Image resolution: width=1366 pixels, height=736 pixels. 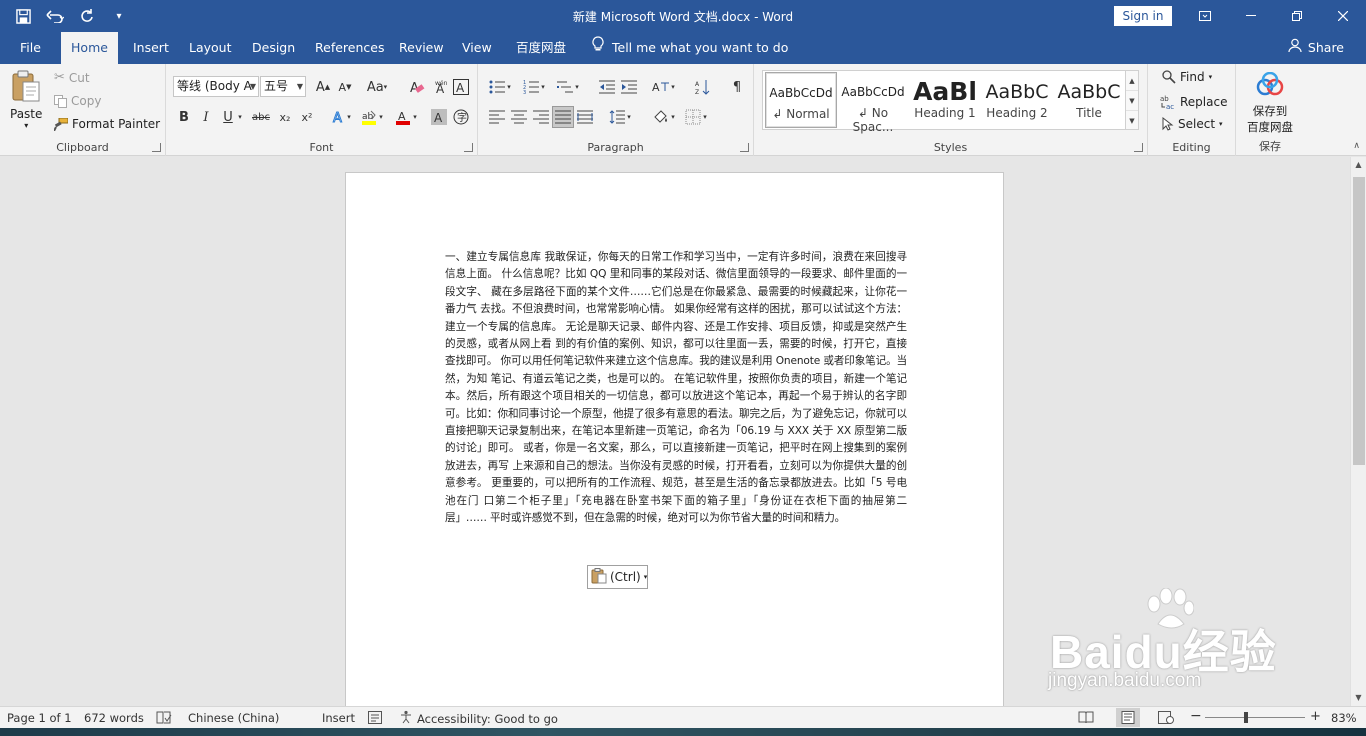 I want to click on customize-qat-icon: ▾, so click(x=119, y=16).